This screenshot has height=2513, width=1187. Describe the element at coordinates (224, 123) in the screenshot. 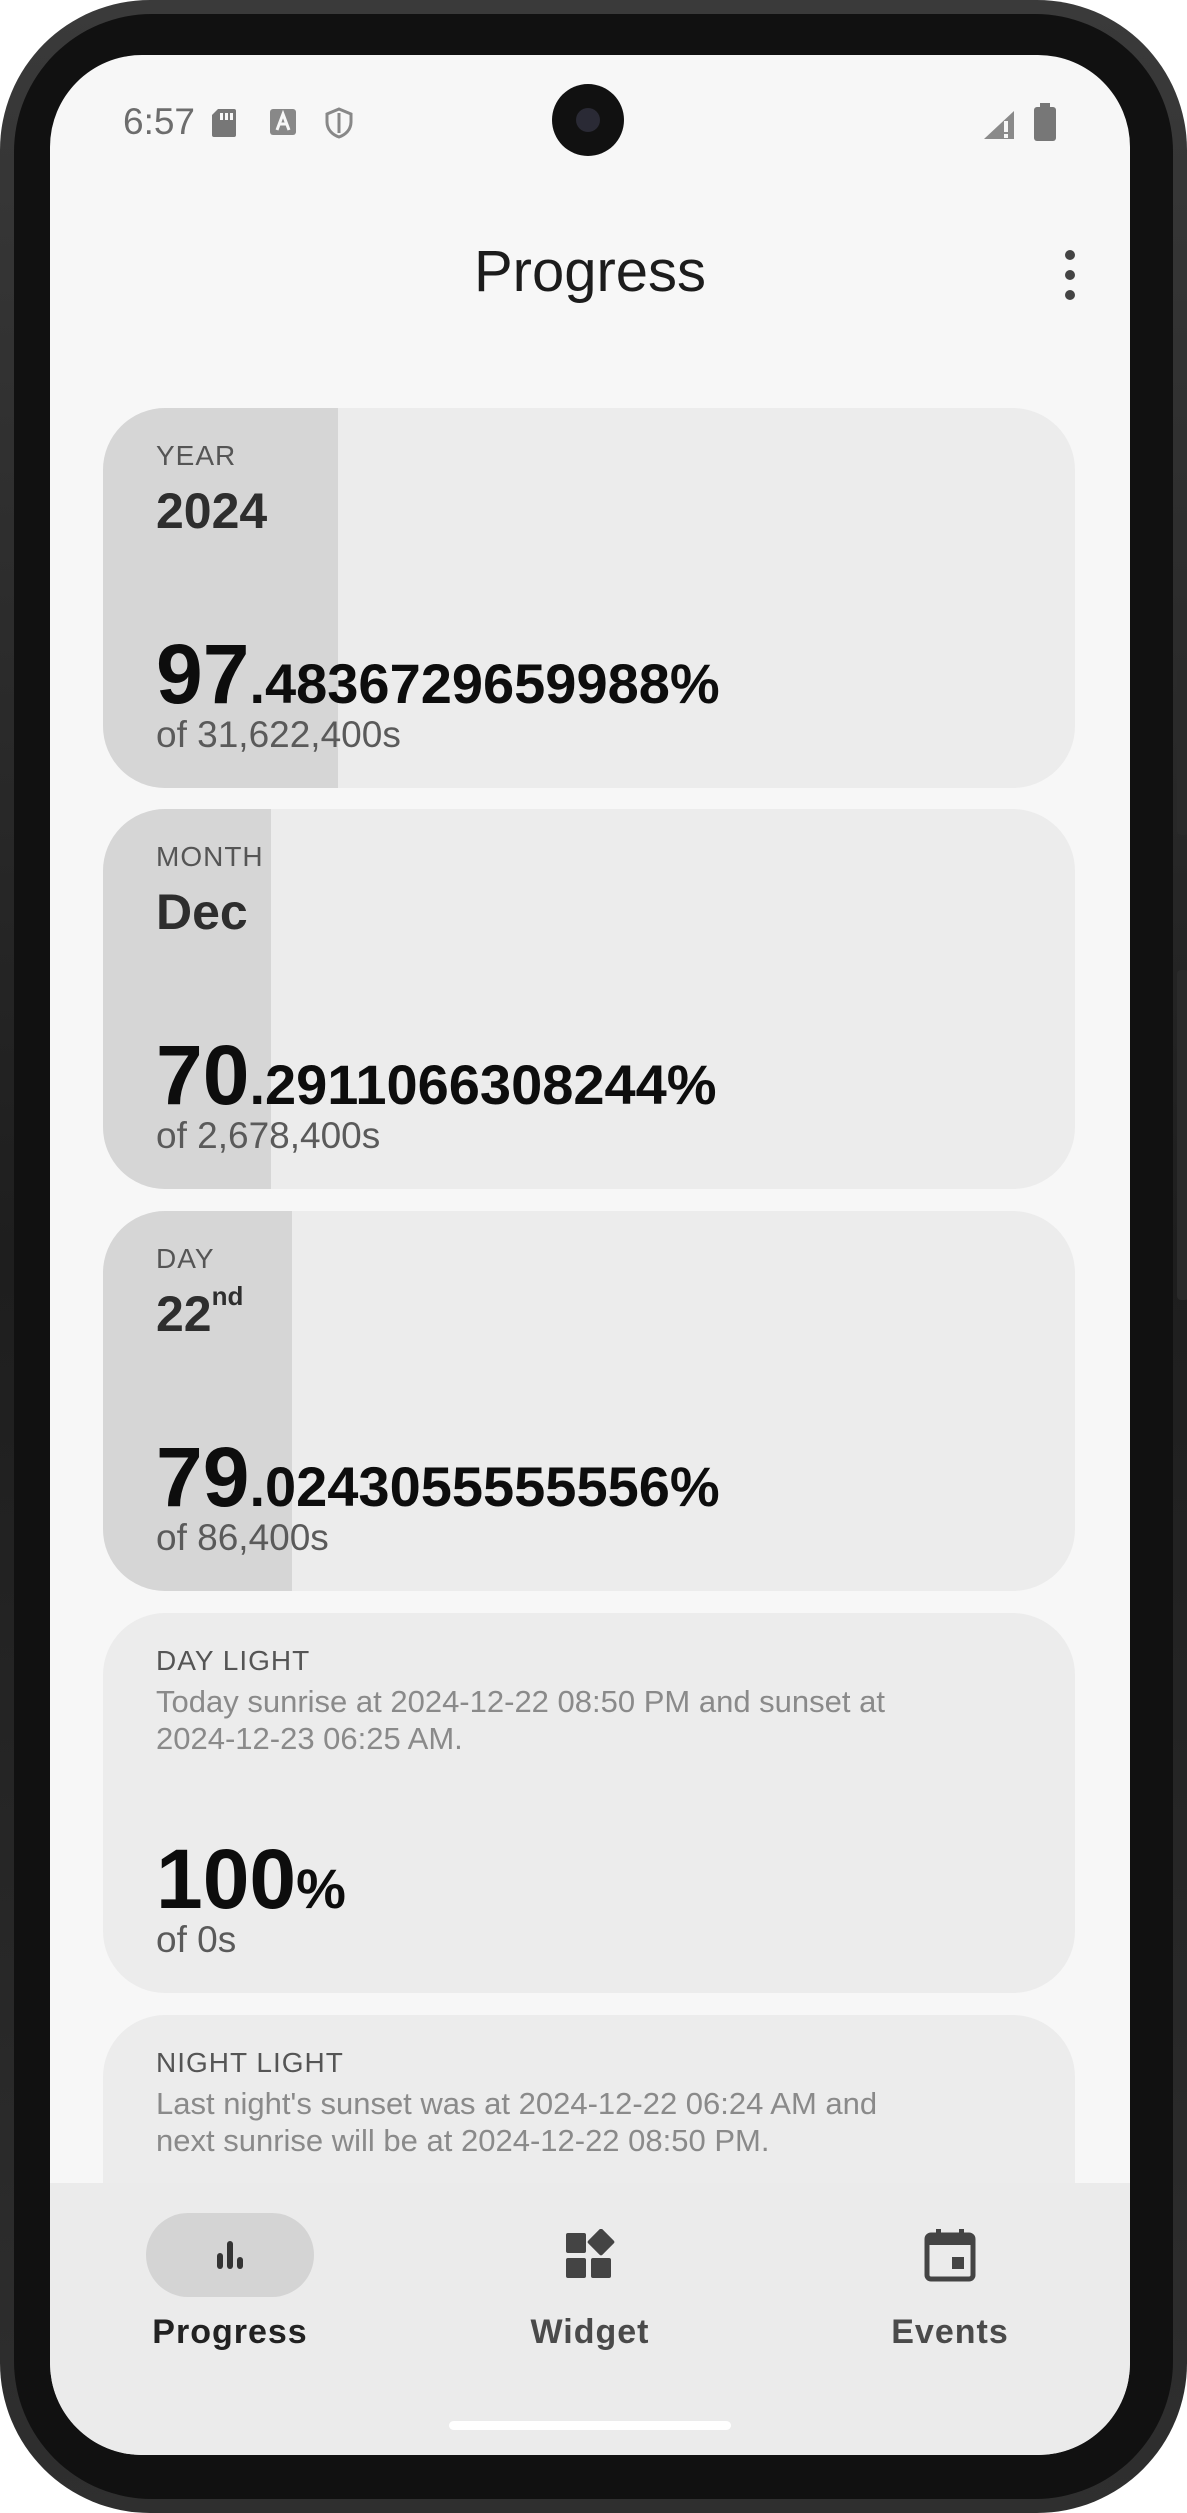

I see `sd-card-icon` at that location.